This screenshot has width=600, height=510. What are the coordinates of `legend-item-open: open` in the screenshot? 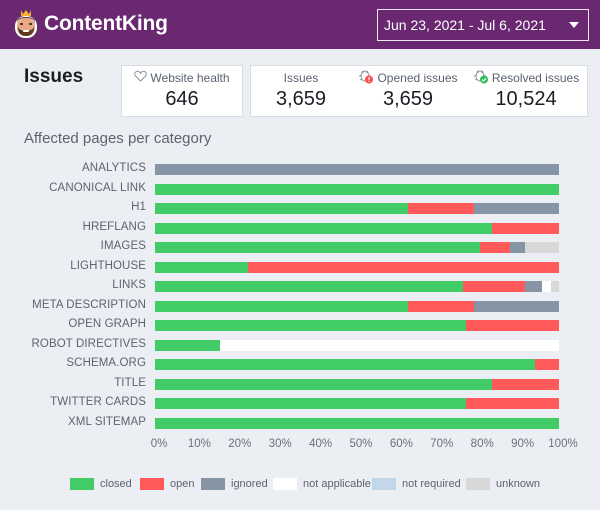 It's located at (167, 484).